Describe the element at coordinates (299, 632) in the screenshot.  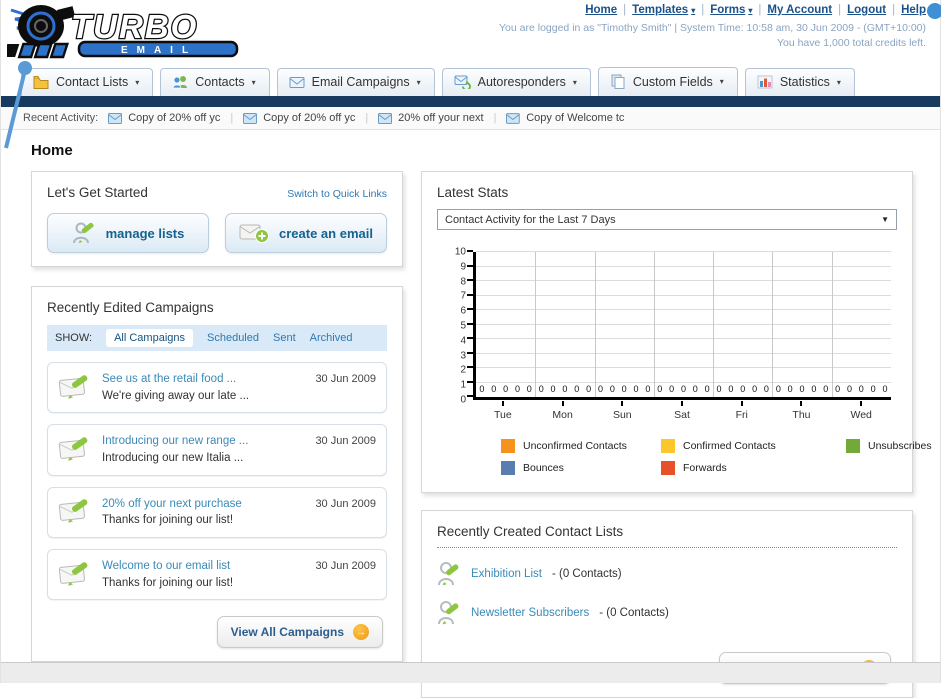
I see `view-all-campaigns-button: View All Campaigns →` at that location.